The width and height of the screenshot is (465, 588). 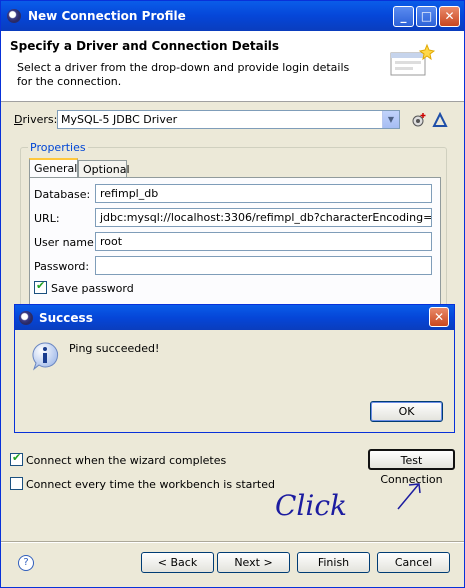 I want to click on dialog-title: Success, so click(x=66, y=318).